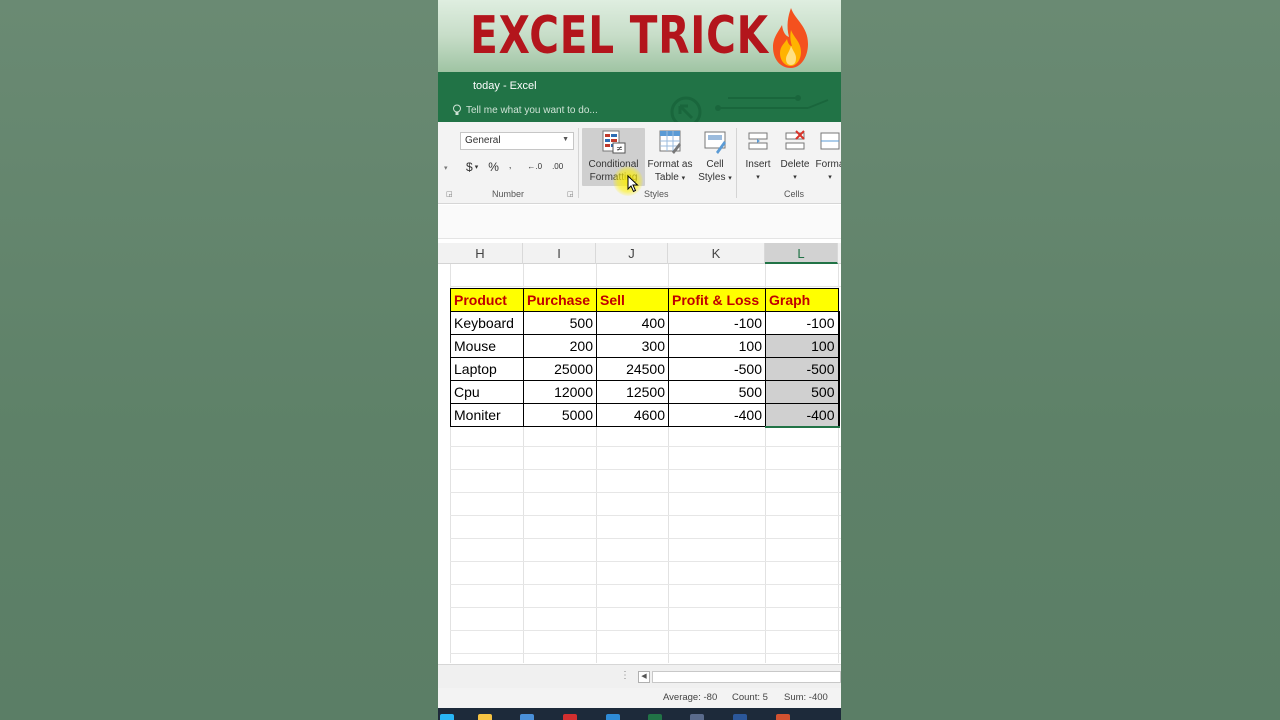  Describe the element at coordinates (670, 164) in the screenshot. I see `format-as-table-label-1: Format as` at that location.